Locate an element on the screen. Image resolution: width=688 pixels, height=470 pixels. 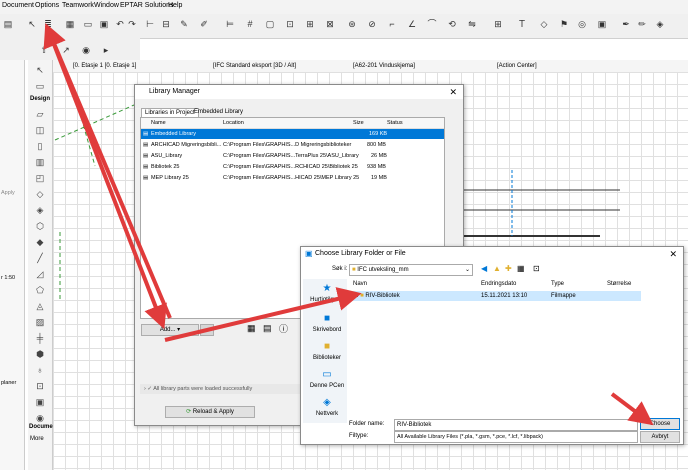
arrow-to-folder is located at coordinates (263, 314).